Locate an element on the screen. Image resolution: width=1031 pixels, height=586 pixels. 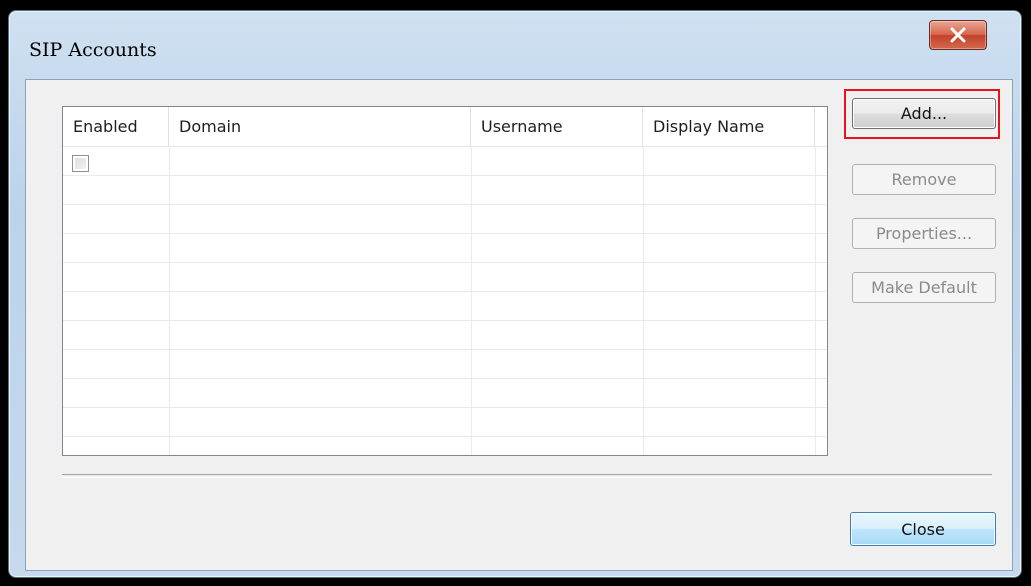
list-header: Enabled Domain Username Display Name is located at coordinates (445, 127).